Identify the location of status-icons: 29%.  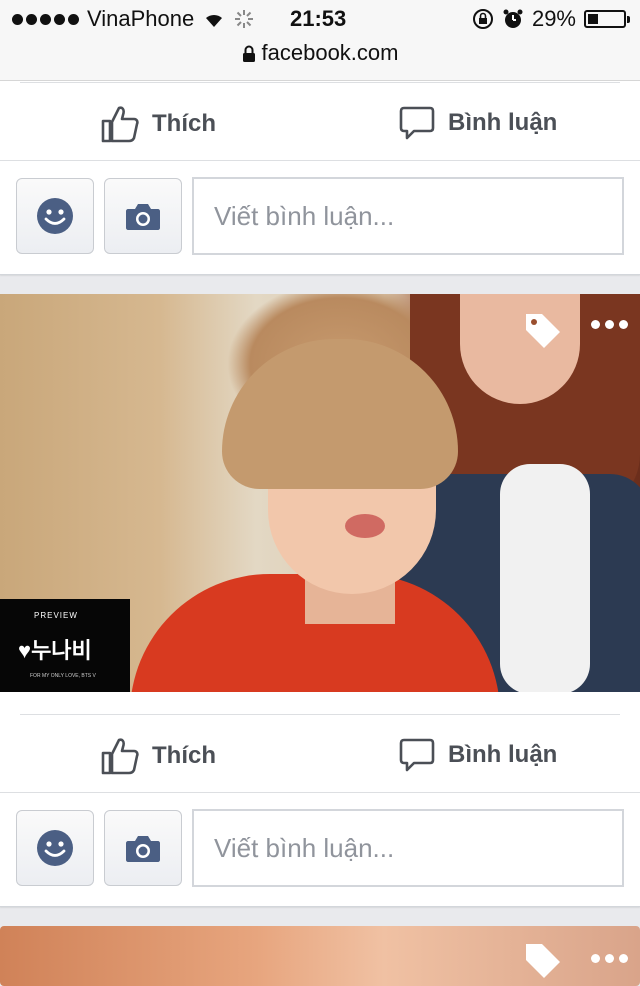
(551, 19).